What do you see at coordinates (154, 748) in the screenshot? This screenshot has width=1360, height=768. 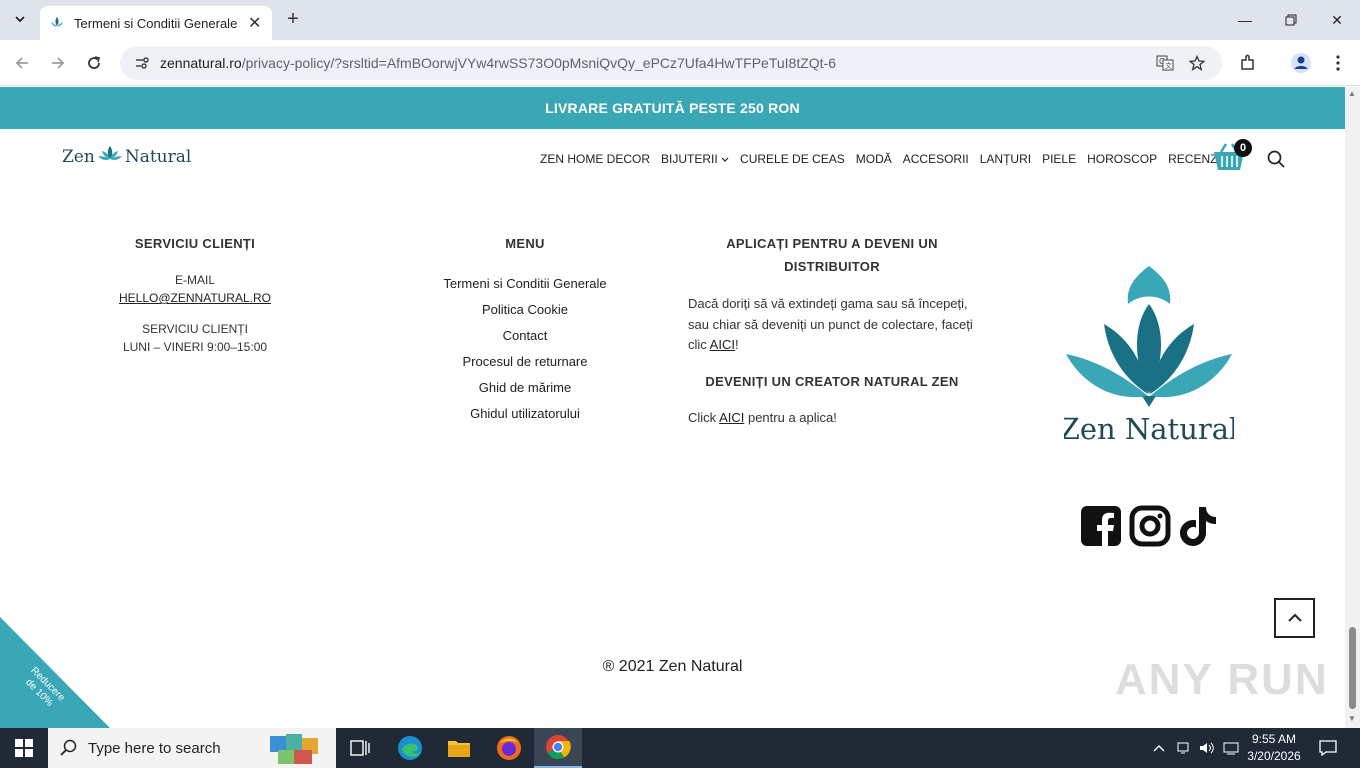 I see `taskbar-search-placeholder: Type here to search` at bounding box center [154, 748].